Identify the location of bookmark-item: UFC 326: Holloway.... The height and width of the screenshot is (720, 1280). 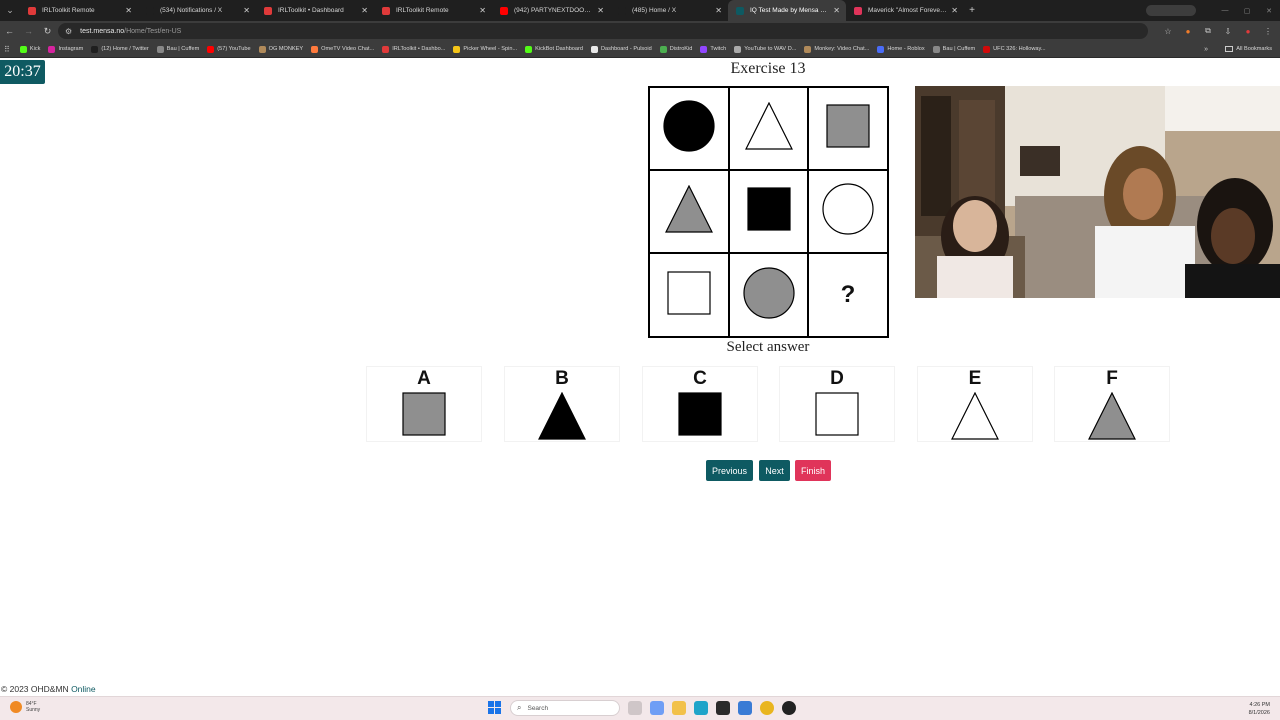
(1014, 49).